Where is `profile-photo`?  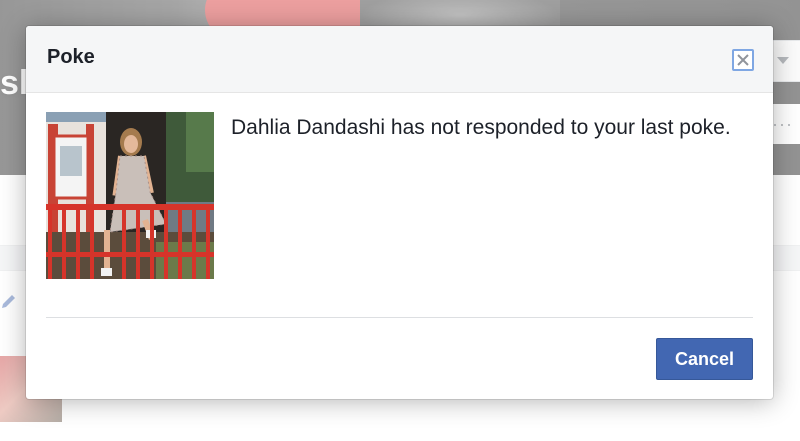 profile-photo is located at coordinates (130, 195).